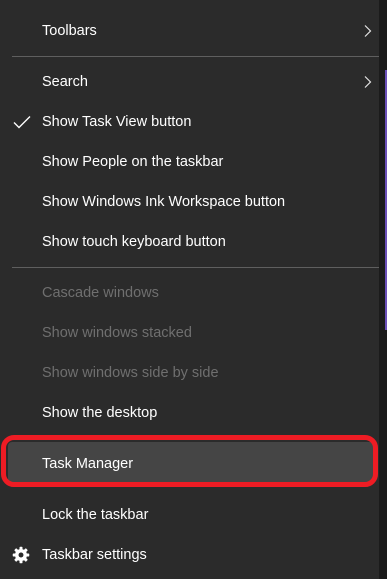  I want to click on menu-item-show-windows-stacked: Show windows stacked, so click(189, 333).